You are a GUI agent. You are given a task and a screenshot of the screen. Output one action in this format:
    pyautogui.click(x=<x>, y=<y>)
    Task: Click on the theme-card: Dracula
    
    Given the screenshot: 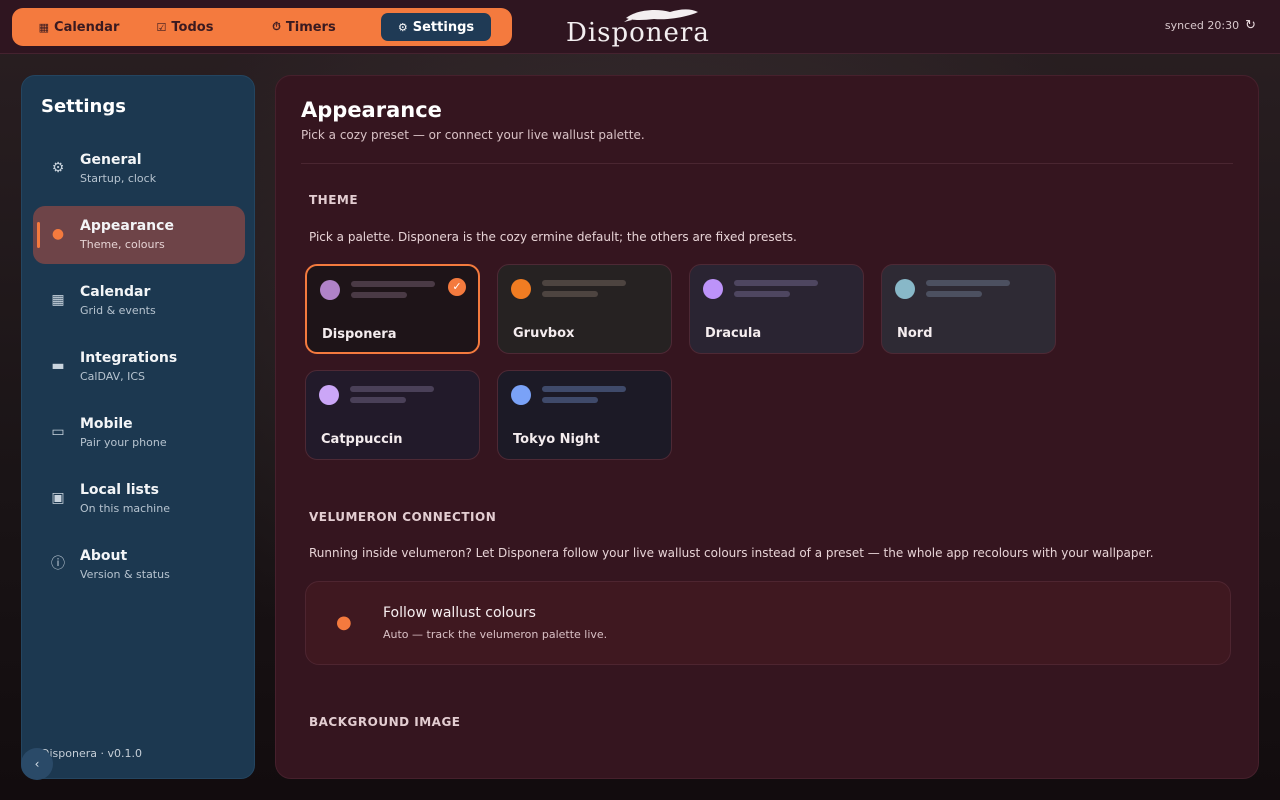 What is the action you would take?
    pyautogui.click(x=776, y=309)
    